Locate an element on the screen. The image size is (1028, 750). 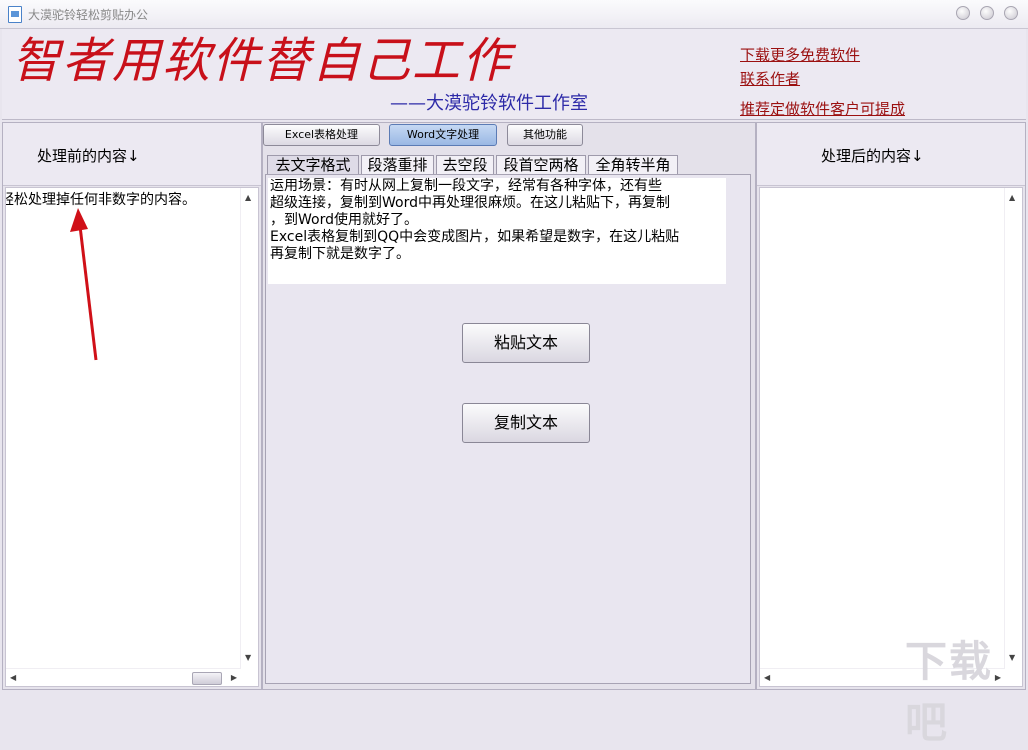
tab-fullwidth-to-halfwidth: 全角转半角 is located at coordinates (633, 165).